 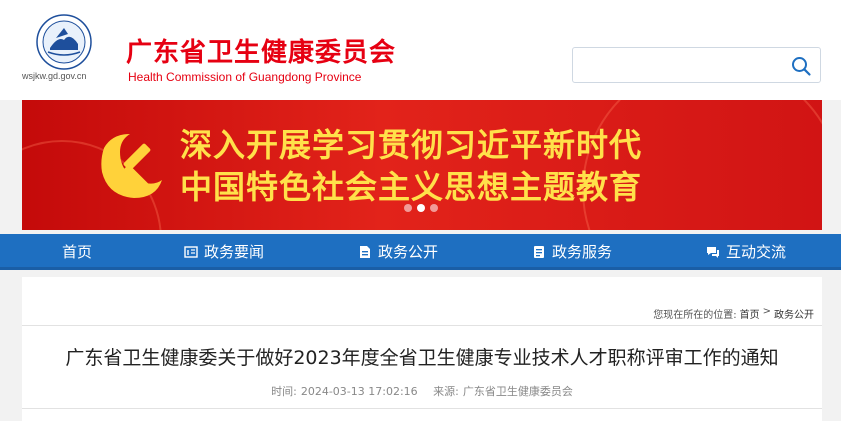 I want to click on breadcrumb-home: 首页, so click(x=750, y=313).